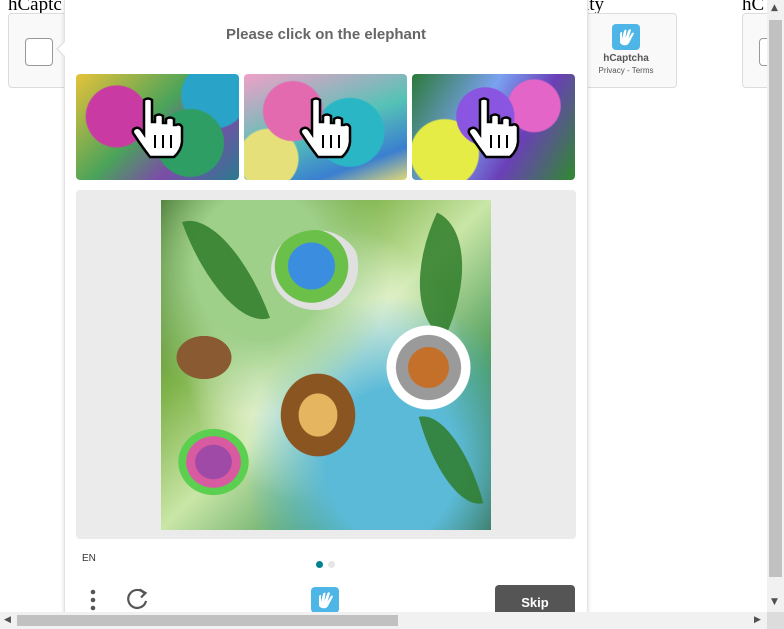  I want to click on scrollbar-corner, so click(775, 620).